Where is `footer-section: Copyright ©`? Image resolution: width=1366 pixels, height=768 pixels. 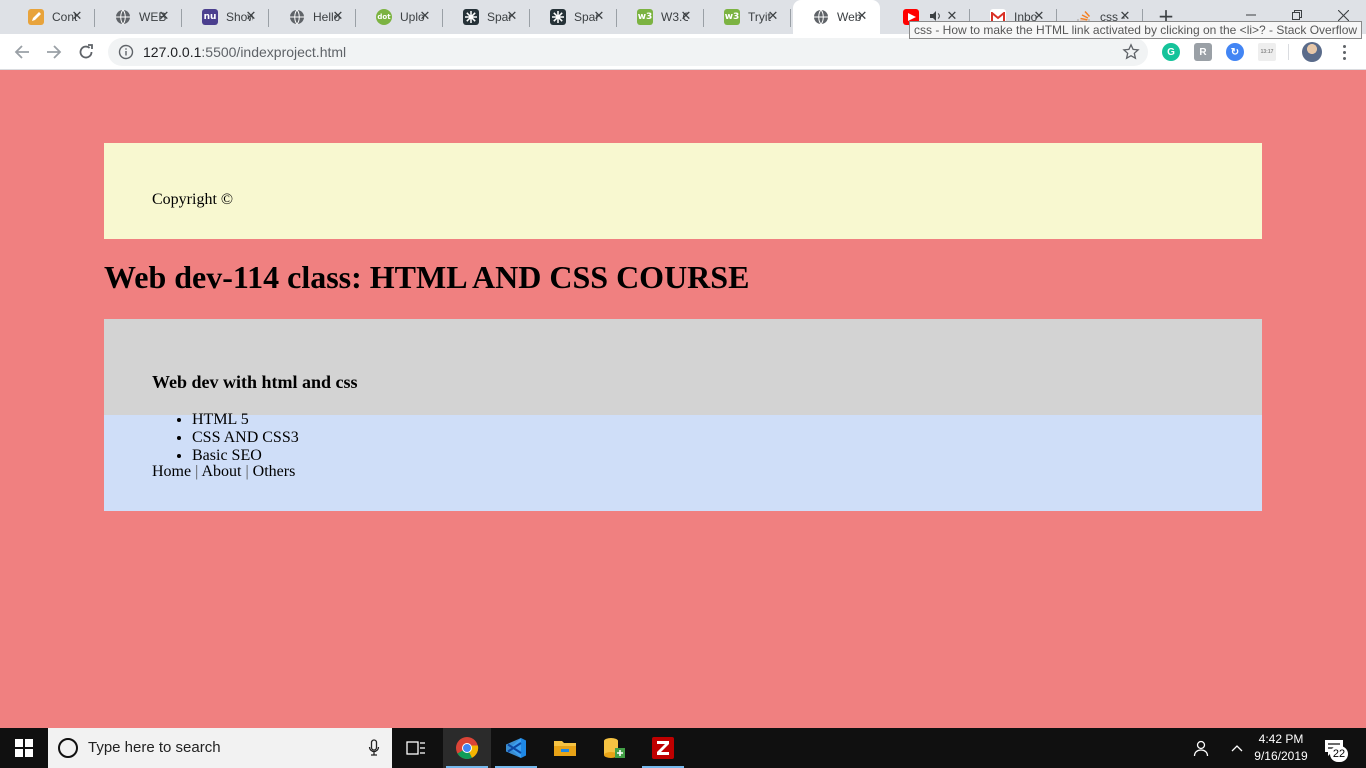 footer-section: Copyright © is located at coordinates (683, 191).